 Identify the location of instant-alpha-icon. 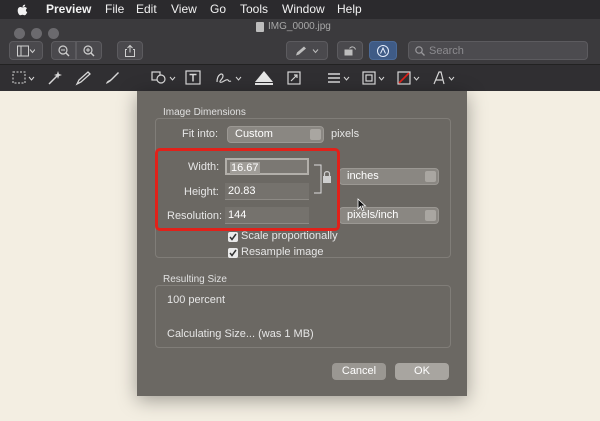
(55, 78).